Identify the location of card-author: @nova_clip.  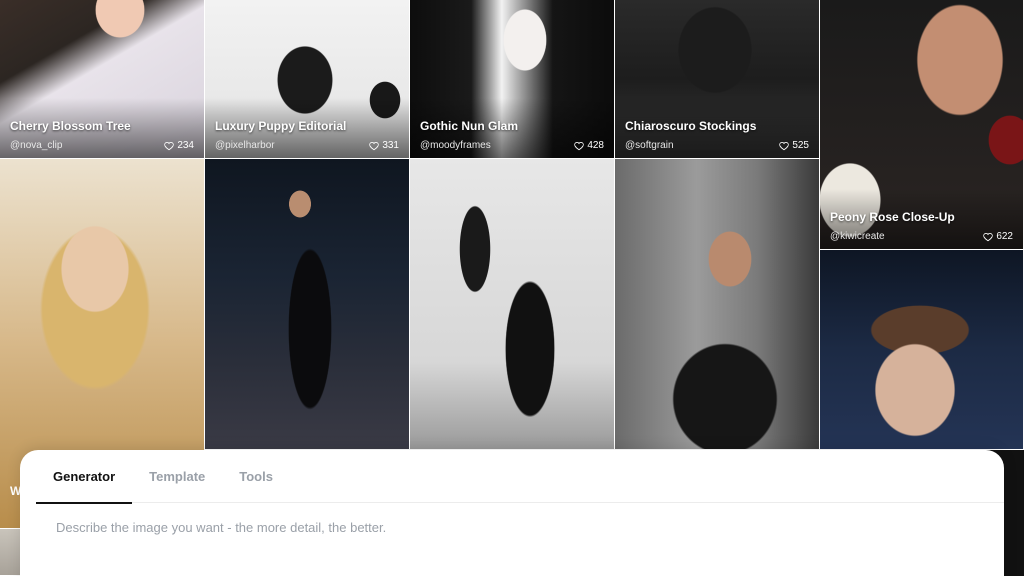
(36, 145).